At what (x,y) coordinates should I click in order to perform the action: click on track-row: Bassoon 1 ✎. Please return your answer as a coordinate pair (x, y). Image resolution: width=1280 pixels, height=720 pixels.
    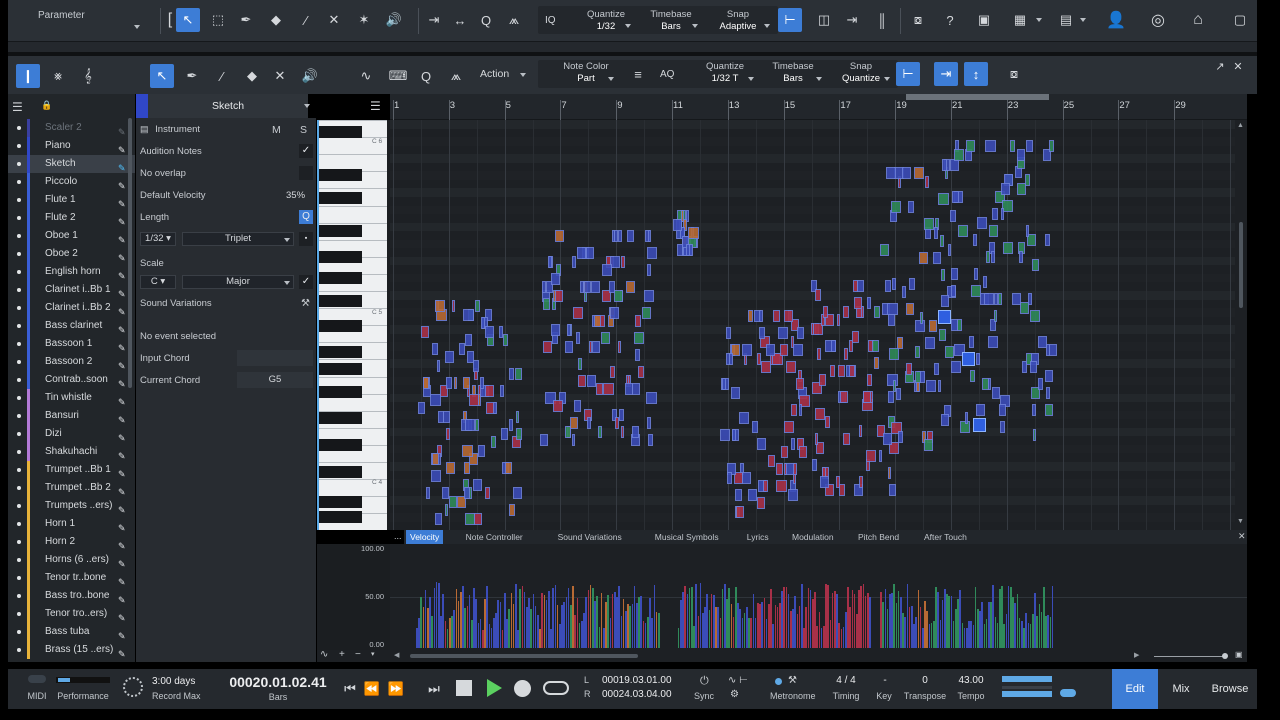
    Looking at the image, I should click on (71, 344).